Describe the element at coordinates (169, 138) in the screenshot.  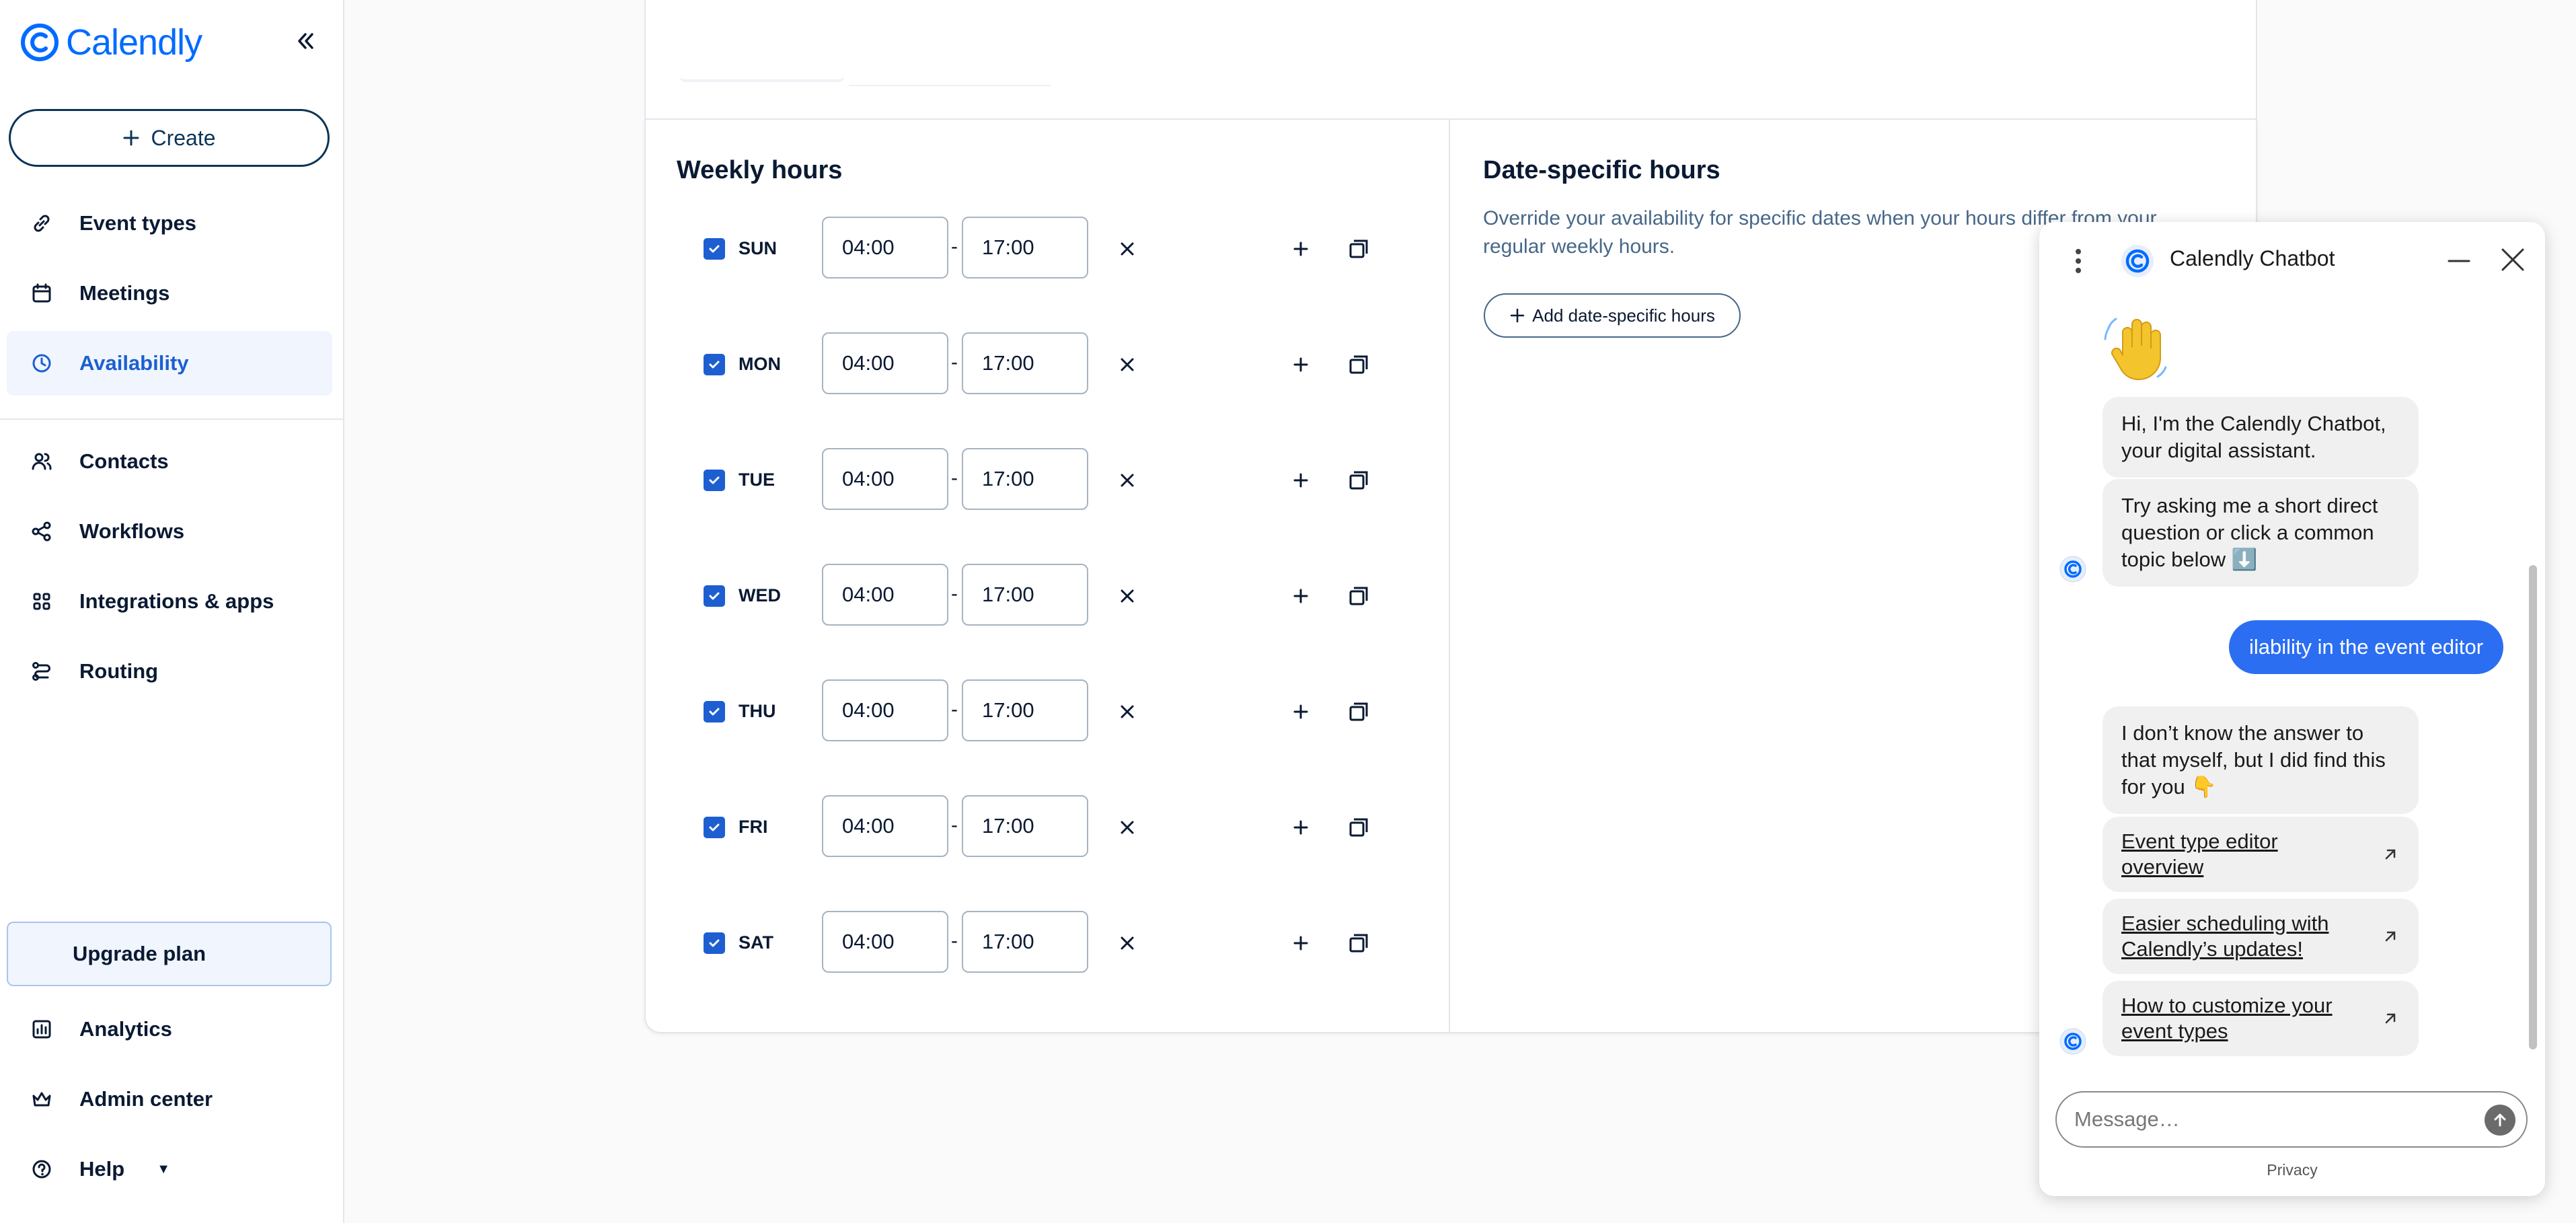
I see `create-button: Create` at that location.